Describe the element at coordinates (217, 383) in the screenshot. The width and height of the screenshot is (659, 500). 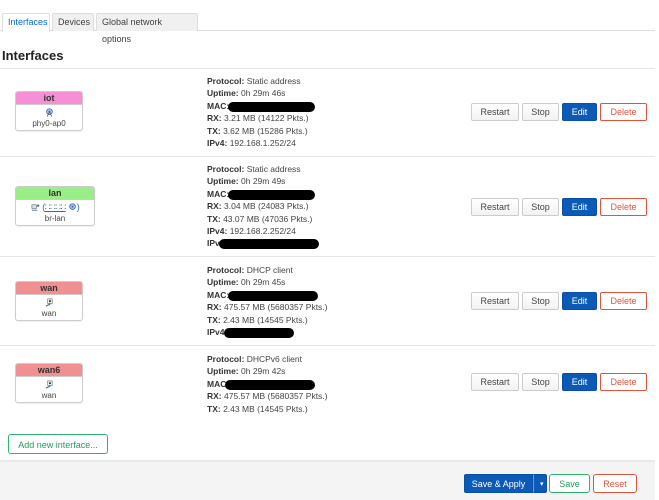
I see `mac-label: MAC` at that location.